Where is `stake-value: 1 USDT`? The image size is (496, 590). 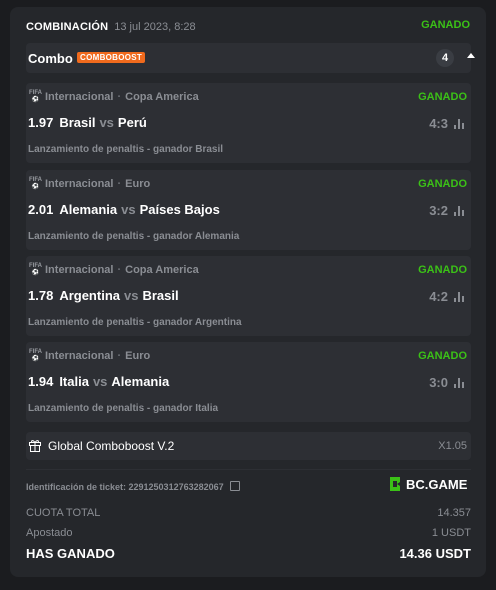 stake-value: 1 USDT is located at coordinates (451, 533).